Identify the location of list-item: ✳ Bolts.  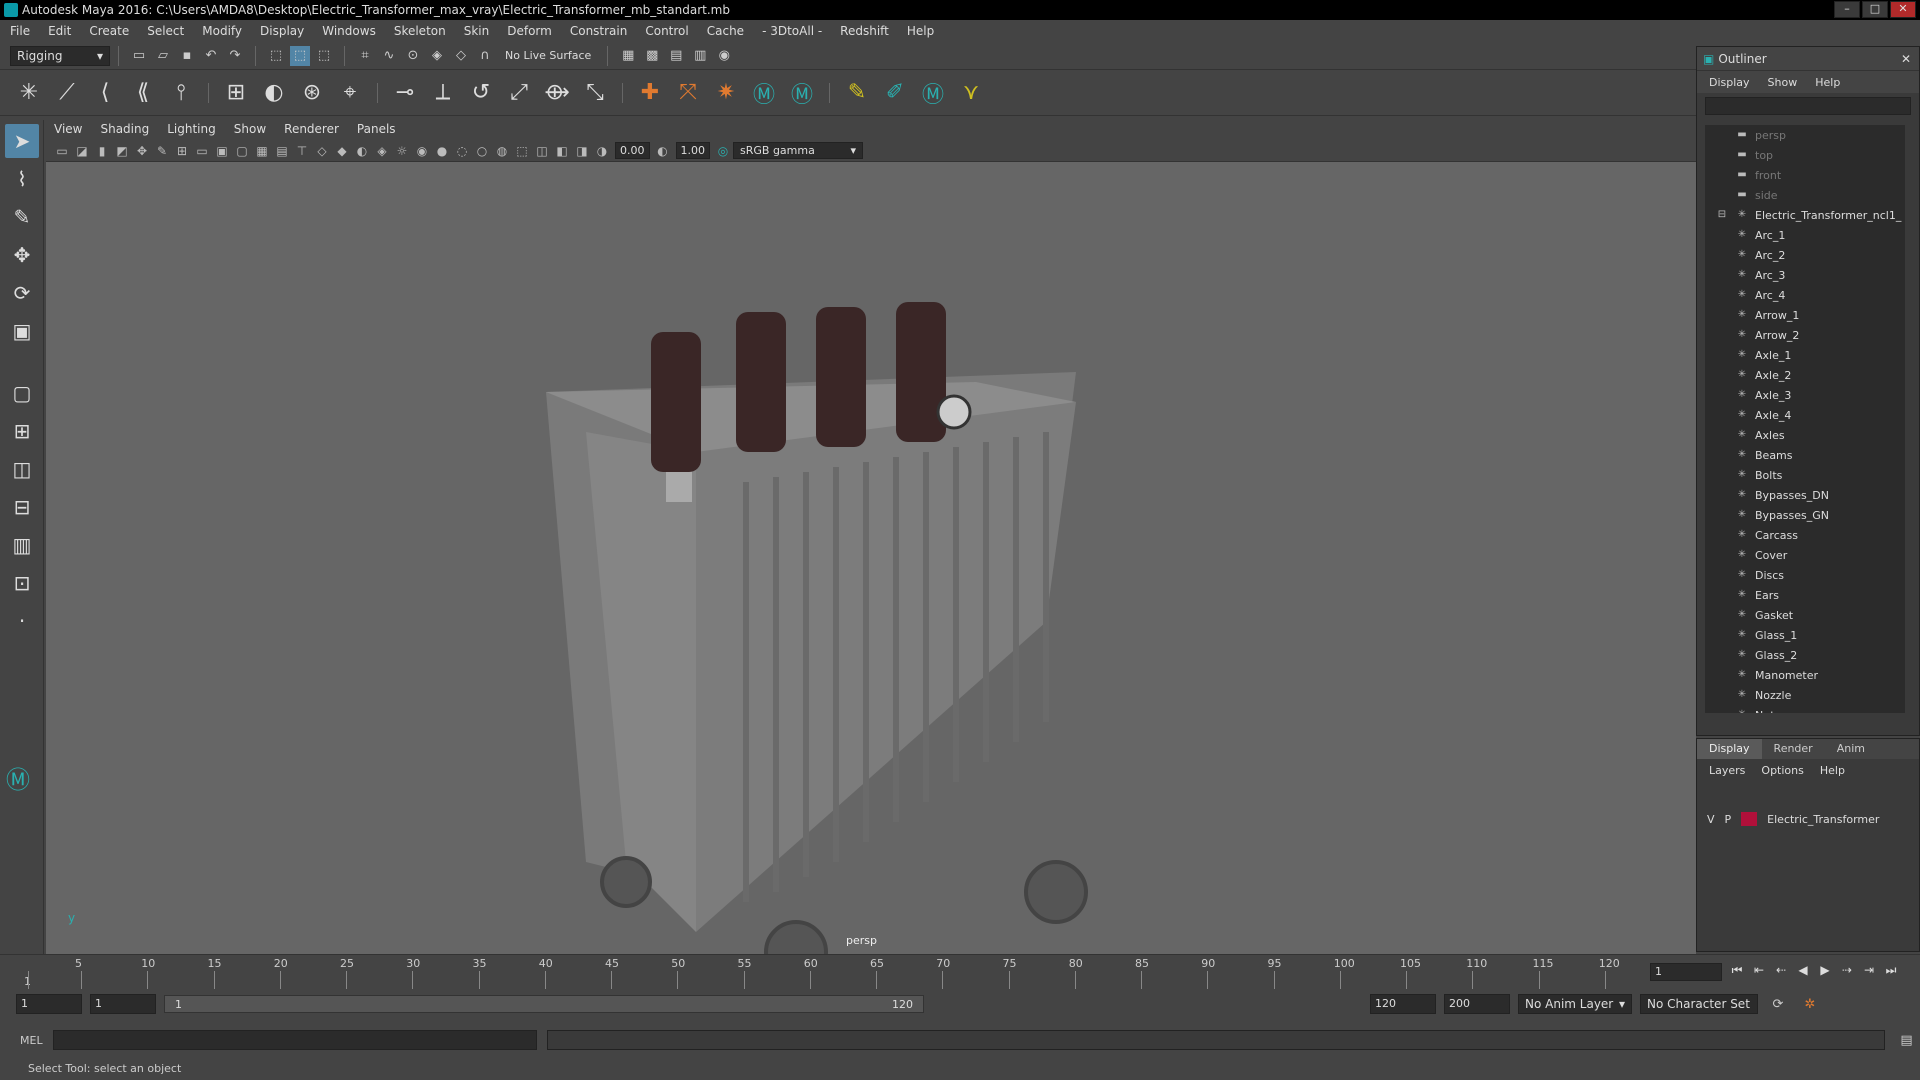
(1805, 475).